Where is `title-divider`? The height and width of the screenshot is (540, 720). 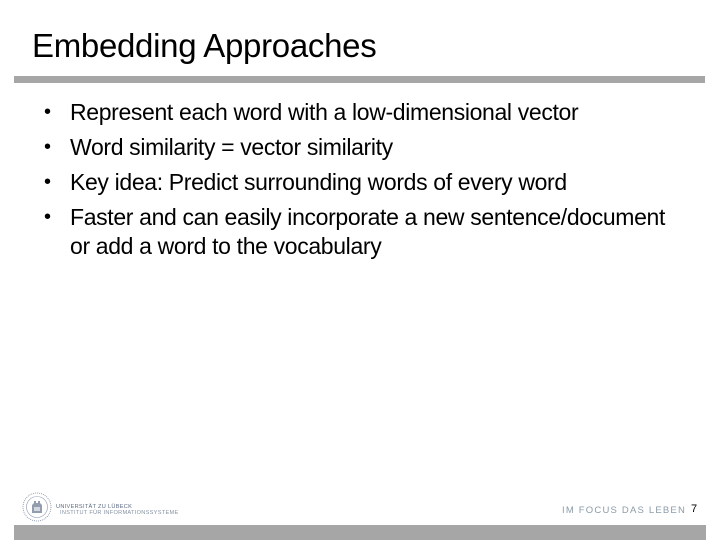
title-divider is located at coordinates (359, 79).